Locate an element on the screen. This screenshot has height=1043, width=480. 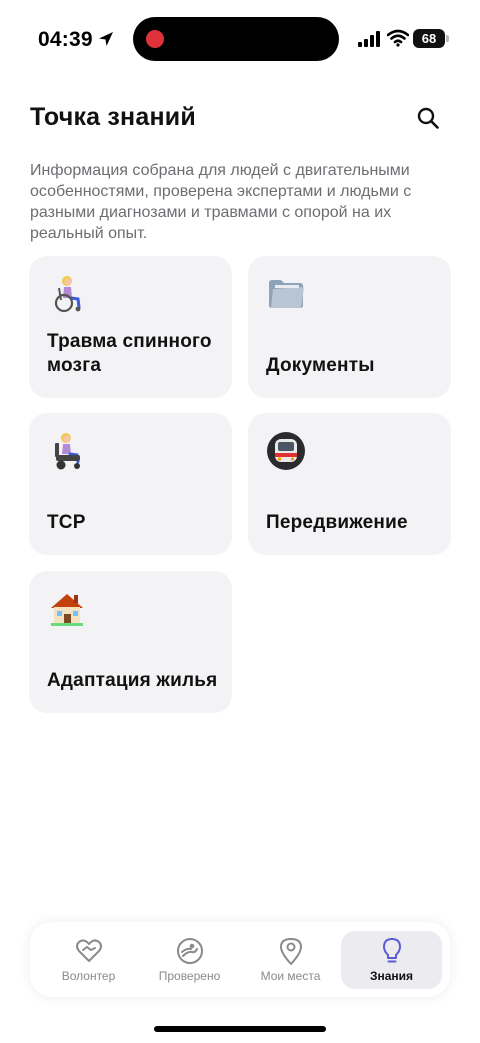
heart-handshake-icon is located at coordinates (88, 950).